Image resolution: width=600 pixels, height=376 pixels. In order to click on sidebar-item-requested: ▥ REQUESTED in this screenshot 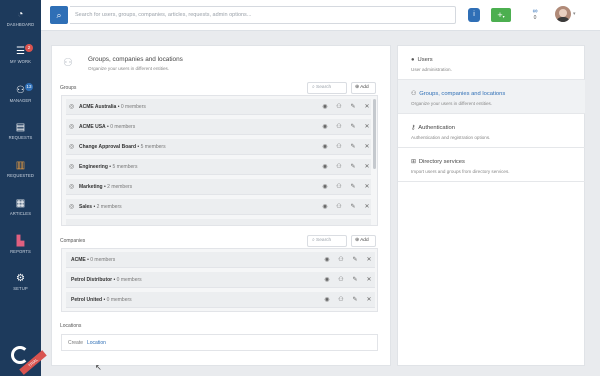, I will do `click(20, 169)`.